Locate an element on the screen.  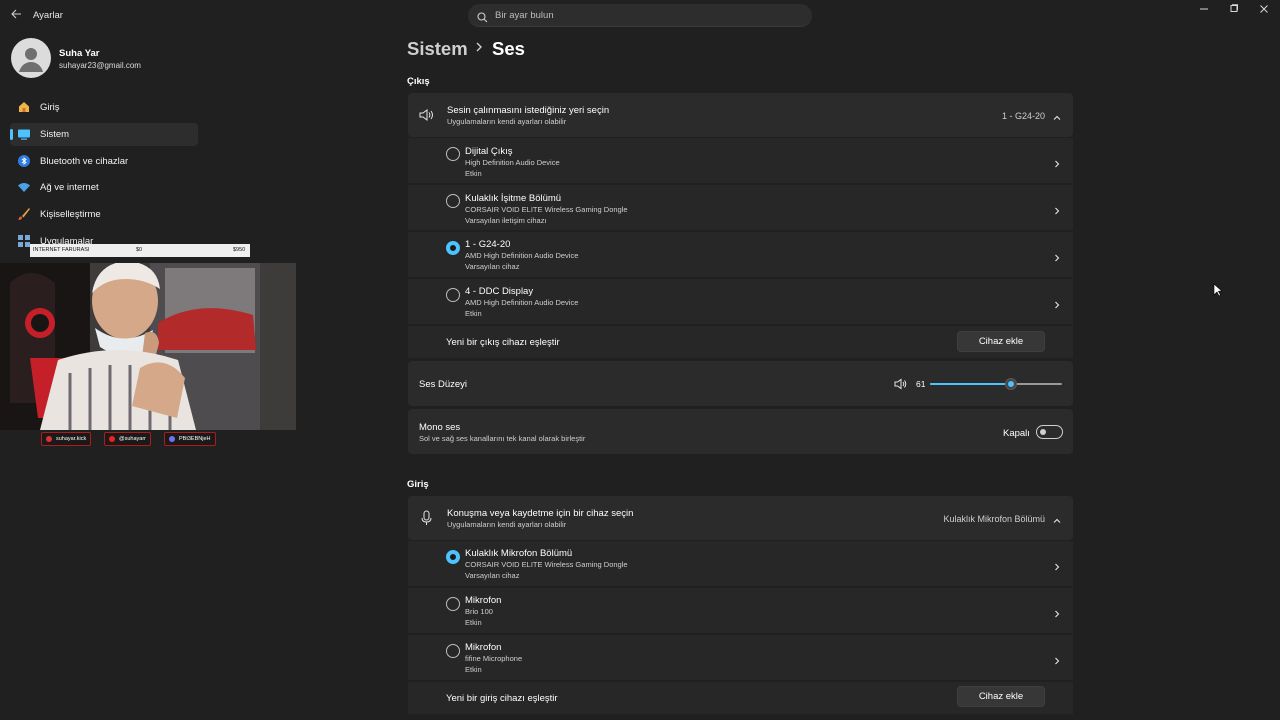
device-name: 1 - G24-20 is located at coordinates (488, 244).